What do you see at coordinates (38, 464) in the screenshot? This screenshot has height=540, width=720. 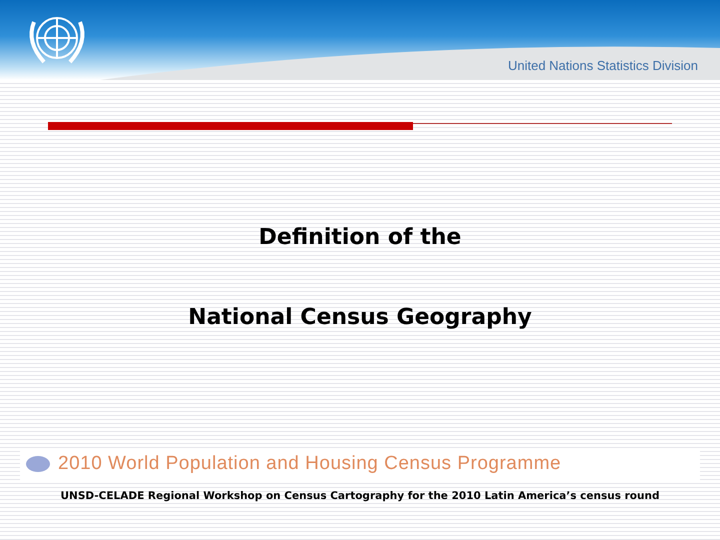 I see `globe-icon` at bounding box center [38, 464].